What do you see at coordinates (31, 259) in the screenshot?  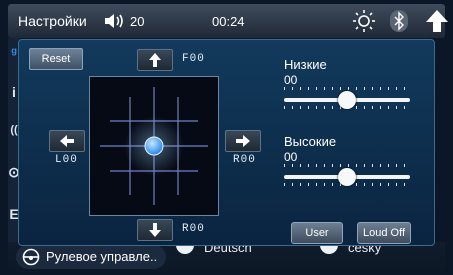 I see `steering-wheel-icon` at bounding box center [31, 259].